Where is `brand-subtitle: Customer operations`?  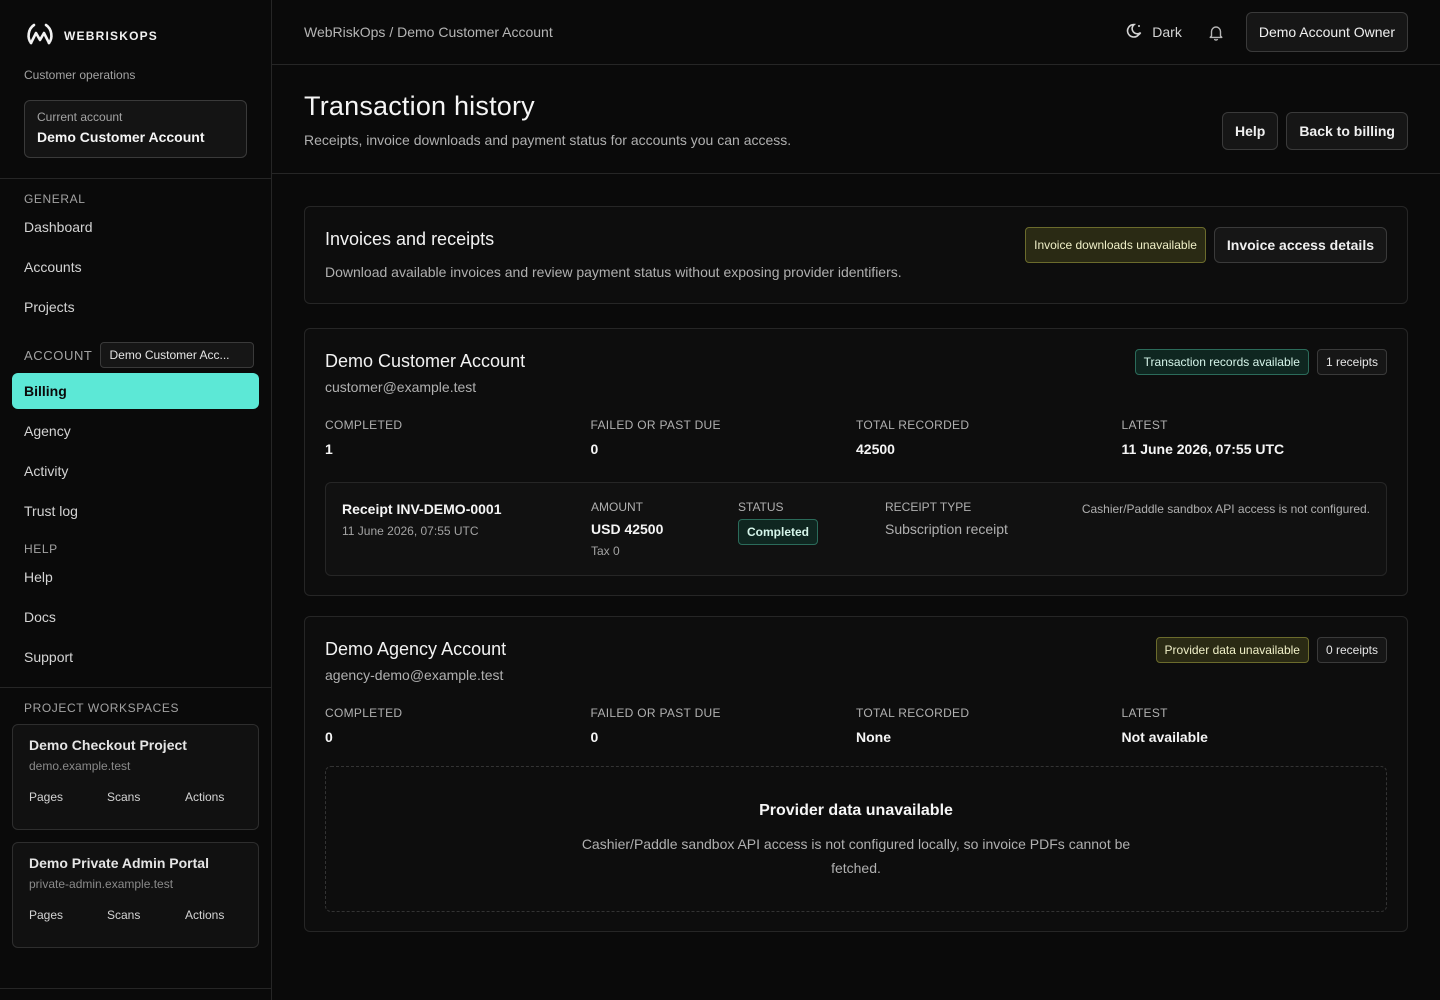 brand-subtitle: Customer operations is located at coordinates (80, 75).